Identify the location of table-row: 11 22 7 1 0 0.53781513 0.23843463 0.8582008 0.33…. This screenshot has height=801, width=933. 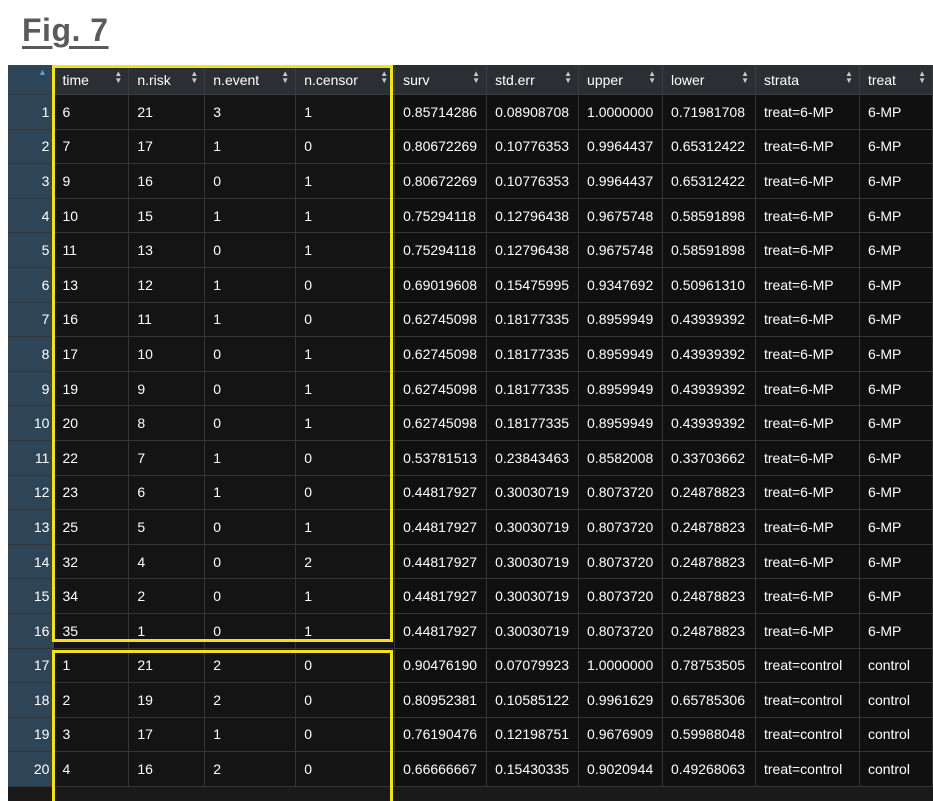
(470, 458).